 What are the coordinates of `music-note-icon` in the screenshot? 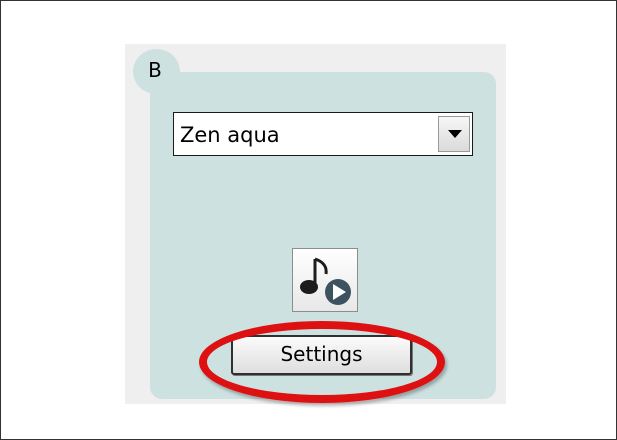 It's located at (325, 281).